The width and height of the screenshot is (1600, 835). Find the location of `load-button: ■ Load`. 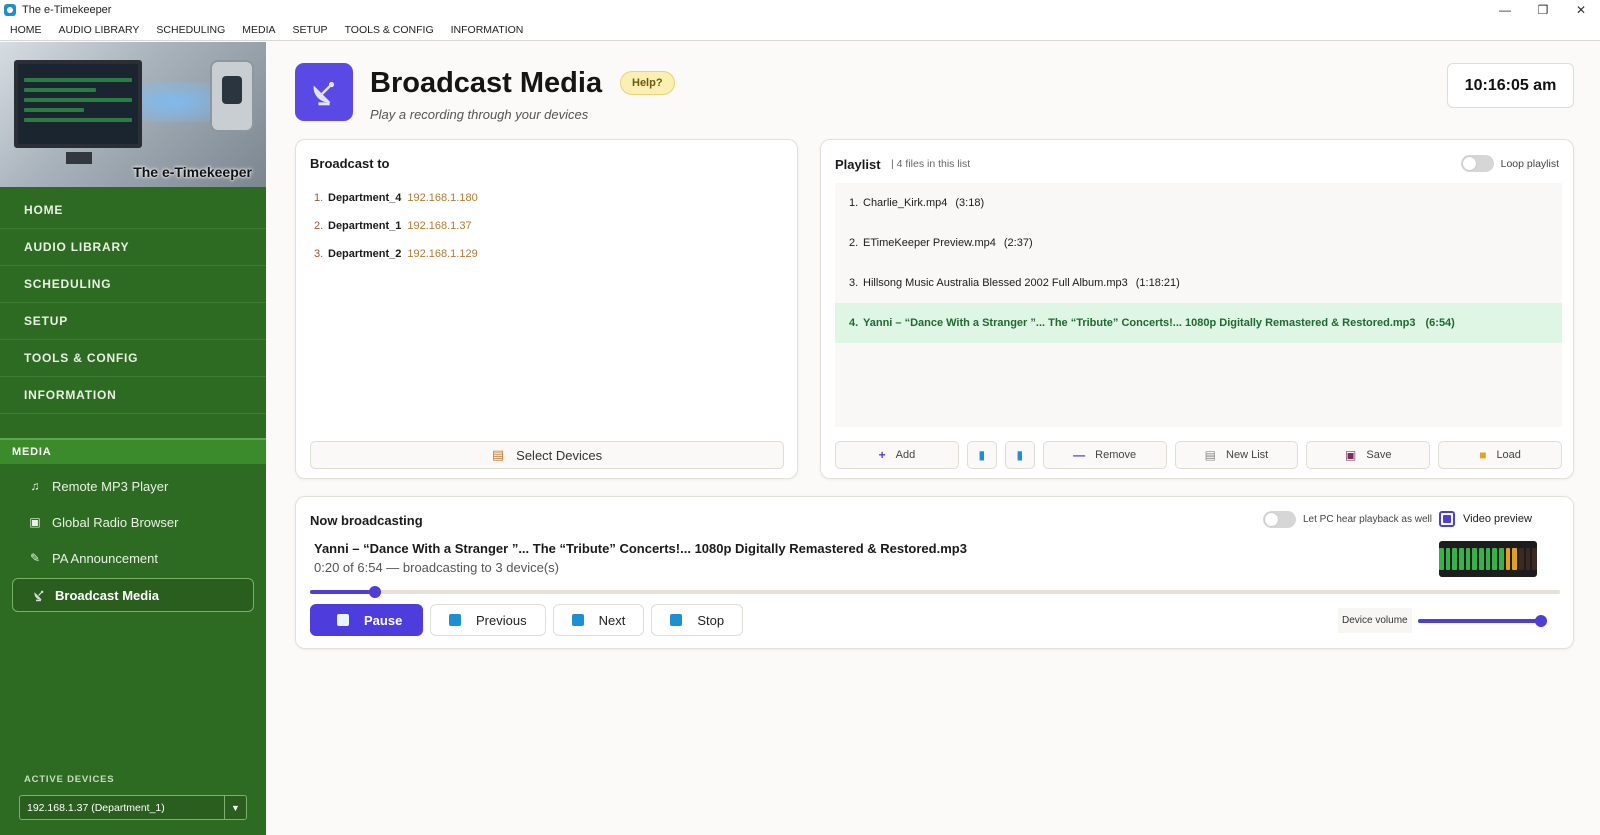

load-button: ■ Load is located at coordinates (1500, 455).